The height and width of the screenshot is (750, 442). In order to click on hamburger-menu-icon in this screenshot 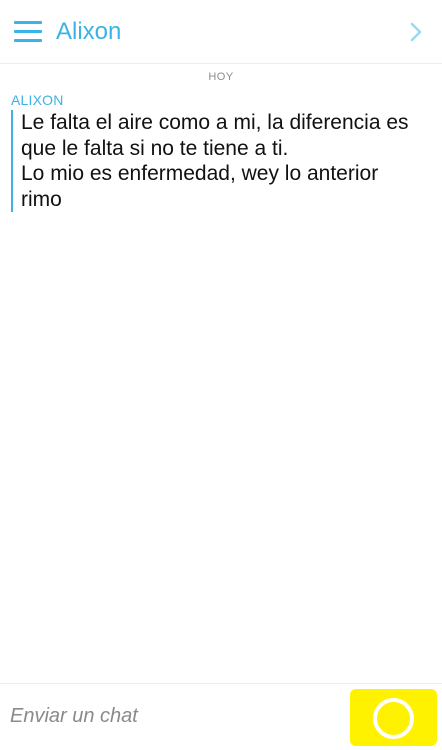, I will do `click(28, 32)`.